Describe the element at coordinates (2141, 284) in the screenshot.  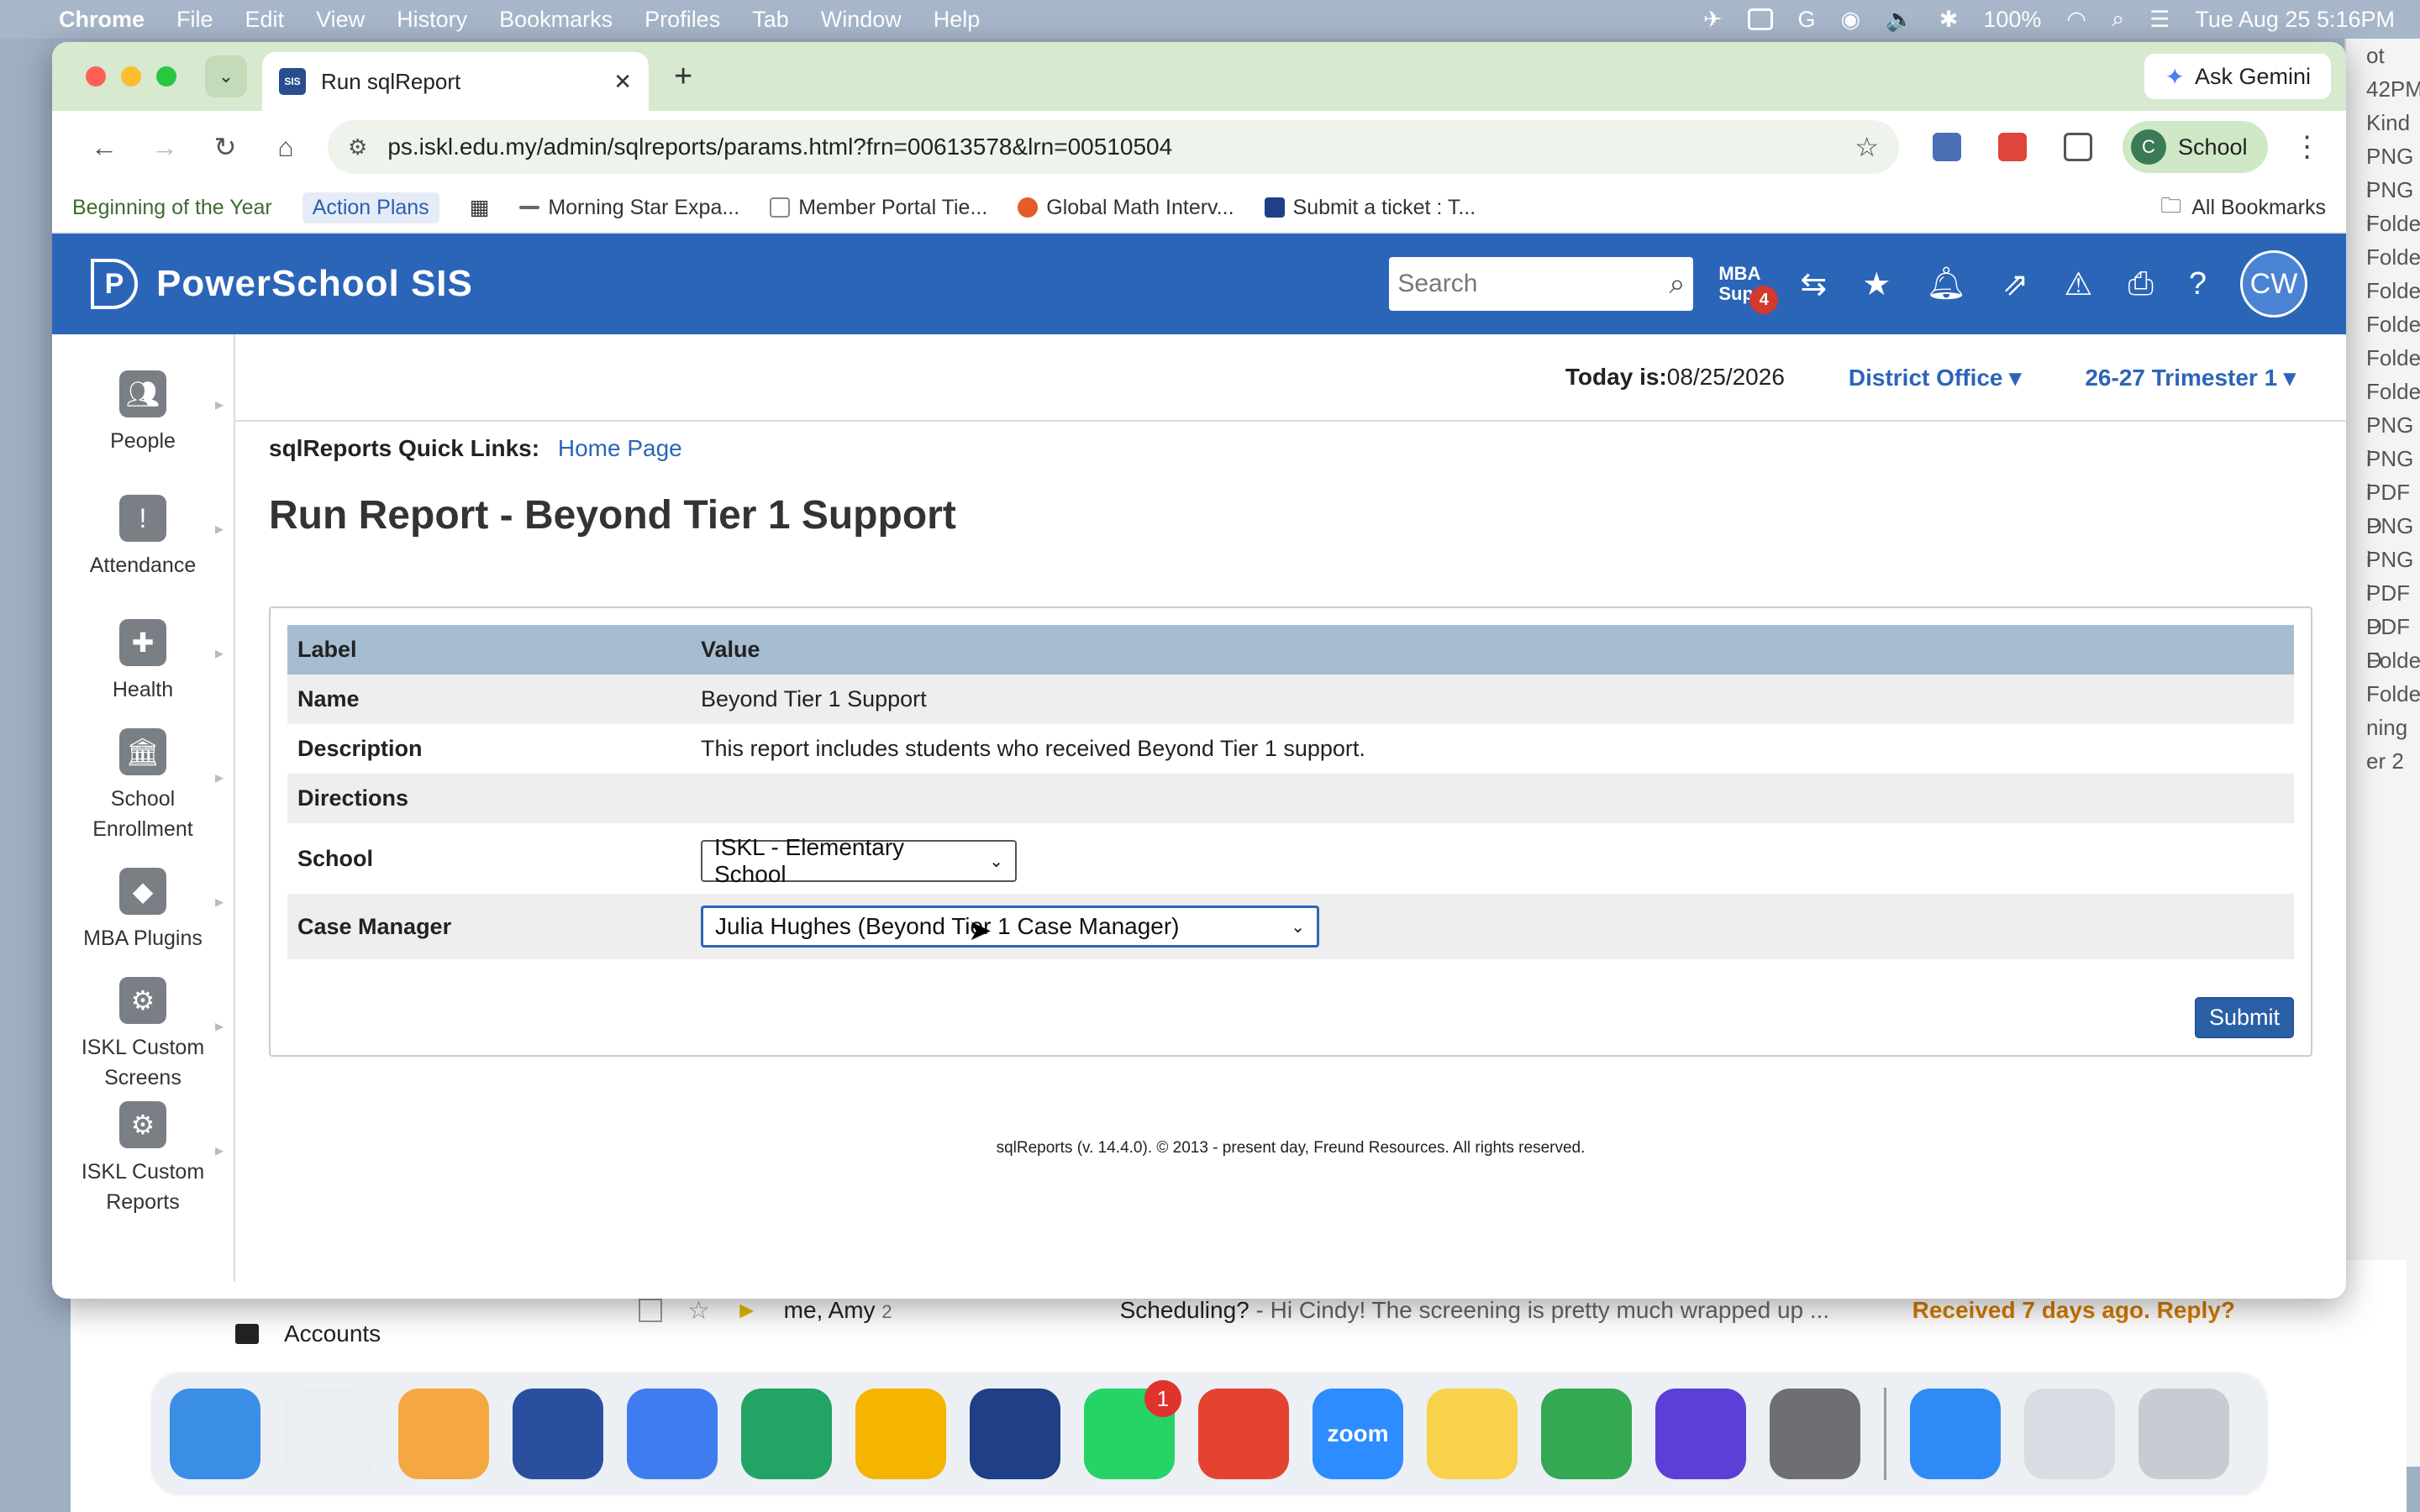
I see `print-icon: ⎙` at that location.